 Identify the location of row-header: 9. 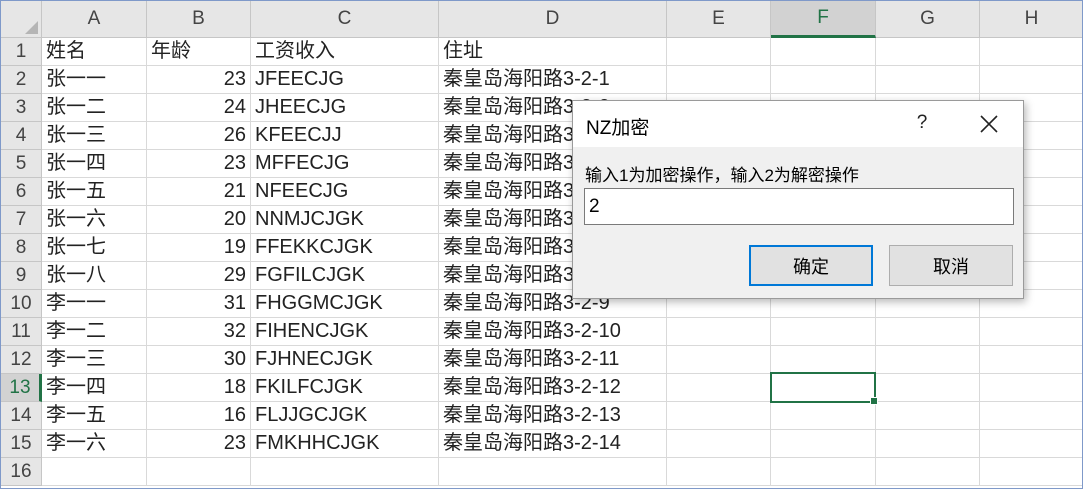
(21, 276).